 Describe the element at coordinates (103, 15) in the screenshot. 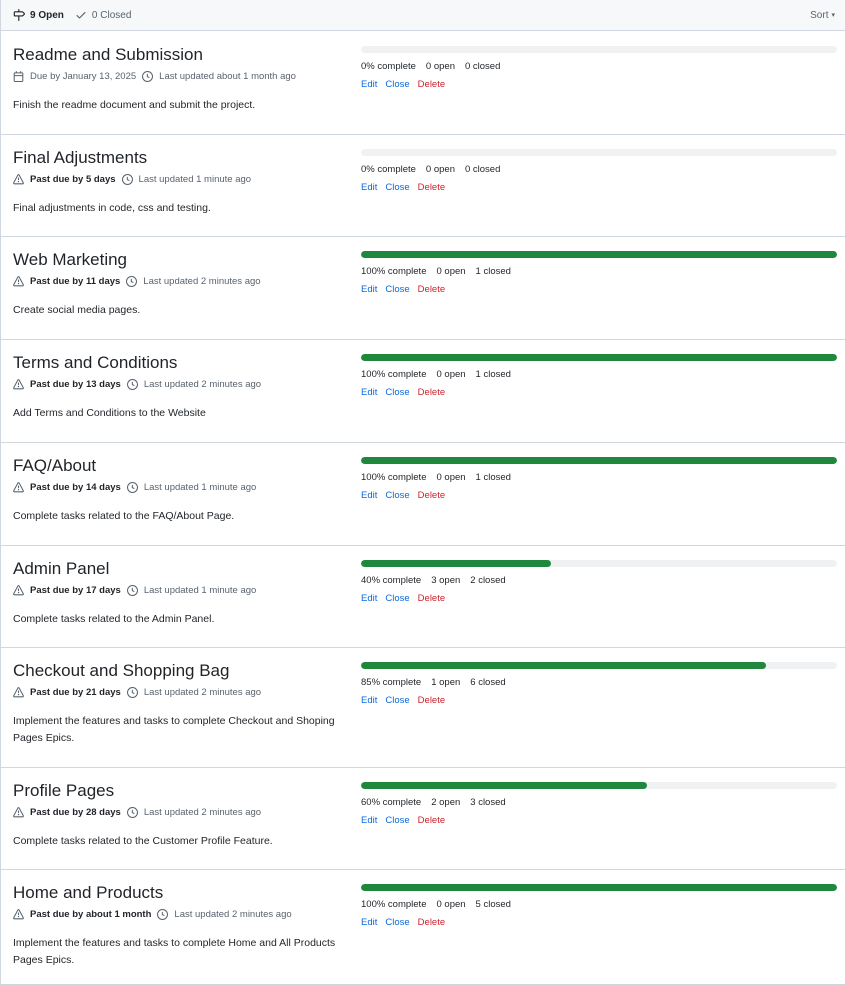

I see `closed-milestones-tab: 0 Closed` at that location.